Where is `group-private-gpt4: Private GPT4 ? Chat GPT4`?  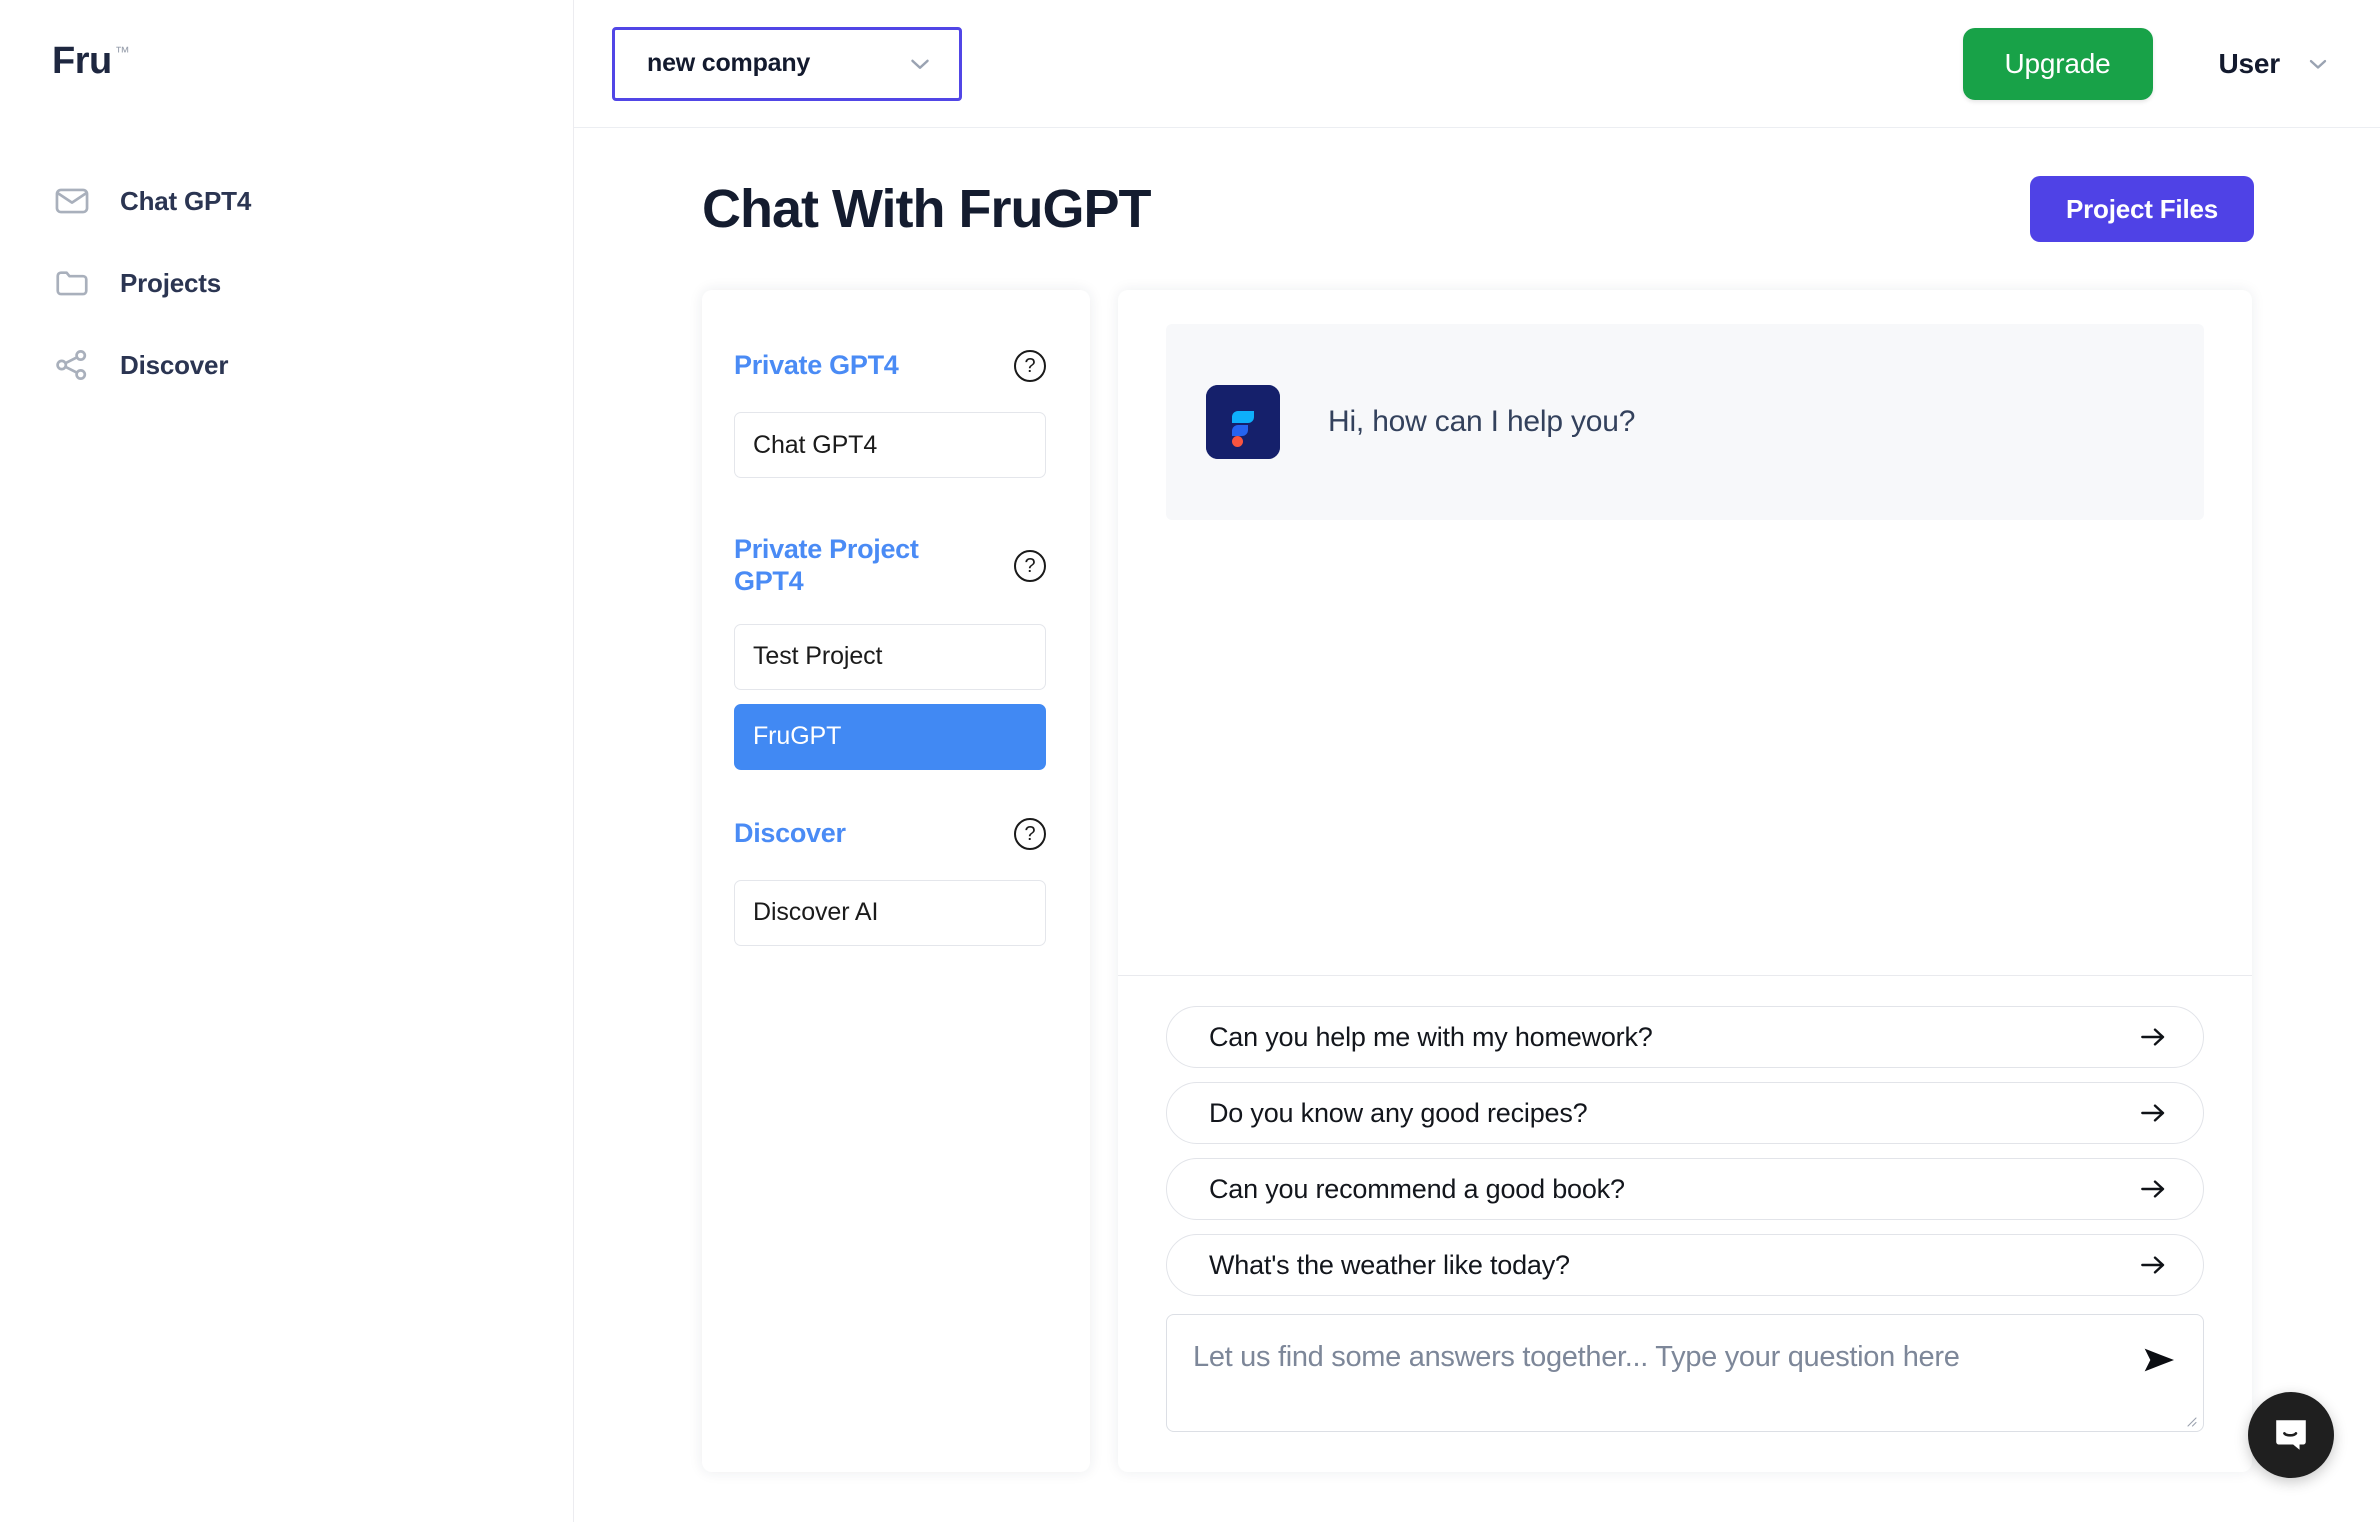 group-private-gpt4: Private GPT4 ? Chat GPT4 is located at coordinates (890, 412).